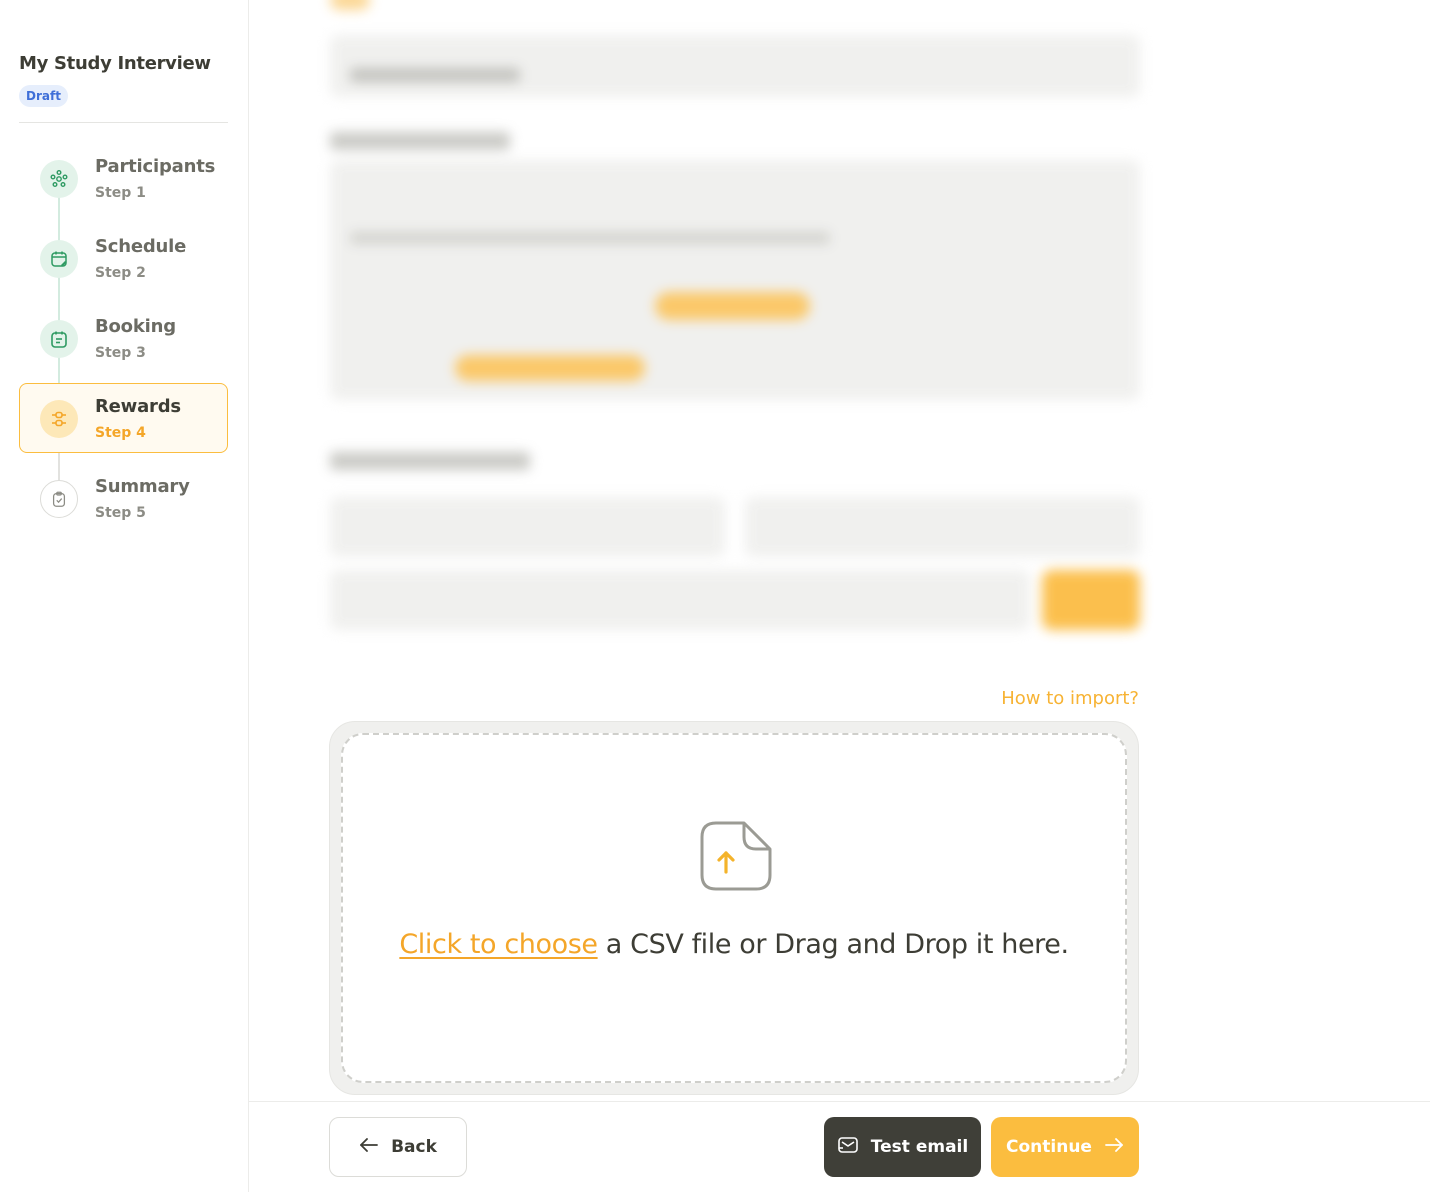  Describe the element at coordinates (414, 1147) in the screenshot. I see `back-button-label: Back` at that location.